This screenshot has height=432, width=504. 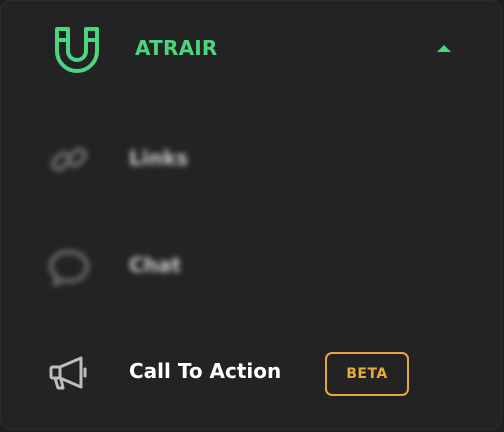 What do you see at coordinates (367, 374) in the screenshot?
I see `beta-badge: BETA` at bounding box center [367, 374].